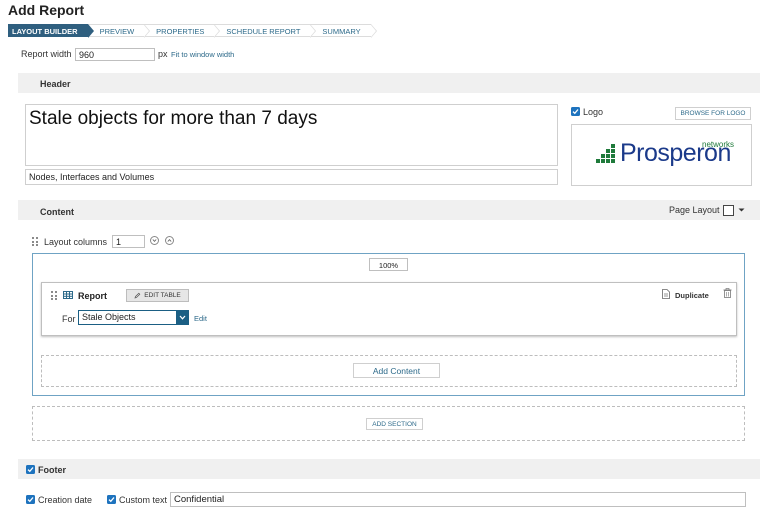 The width and height of the screenshot is (768, 515). What do you see at coordinates (57, 212) in the screenshot?
I see `content-section-title: Content` at bounding box center [57, 212].